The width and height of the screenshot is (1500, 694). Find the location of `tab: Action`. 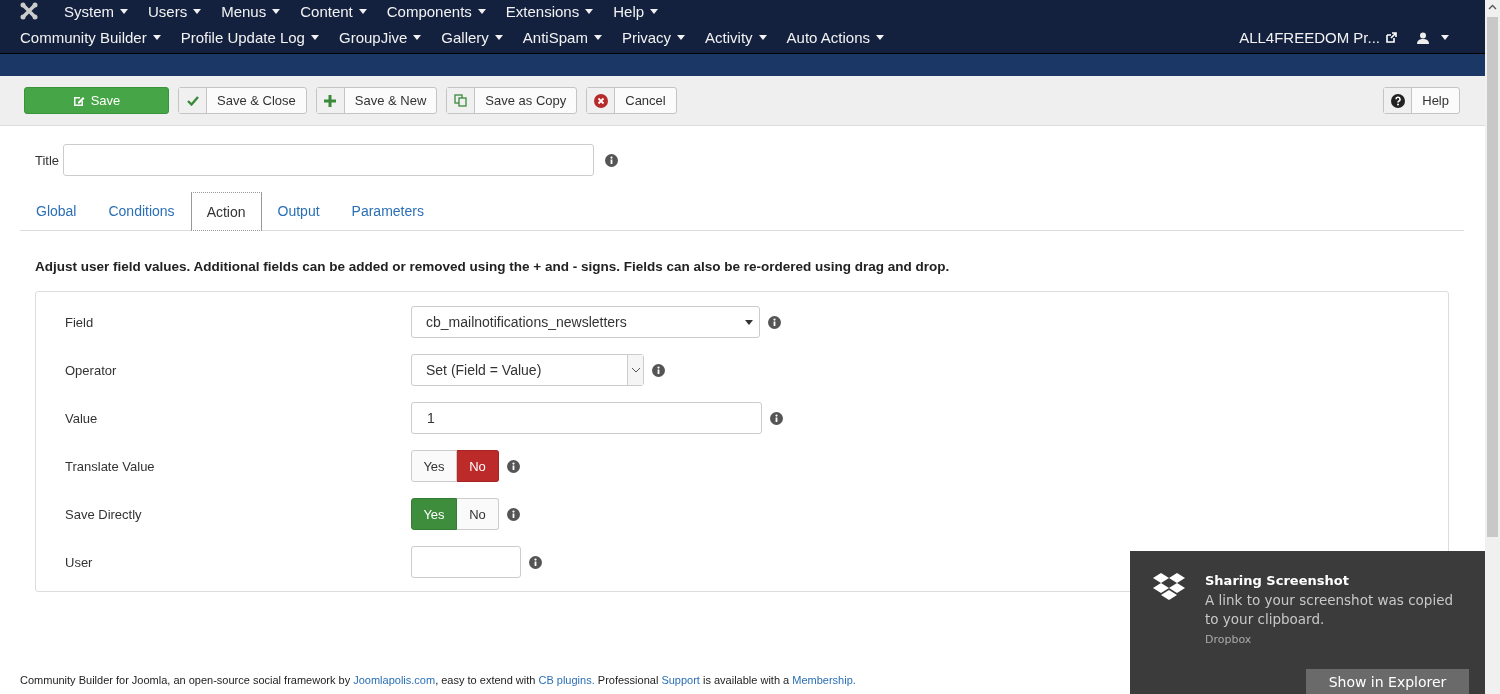

tab: Action is located at coordinates (226, 211).